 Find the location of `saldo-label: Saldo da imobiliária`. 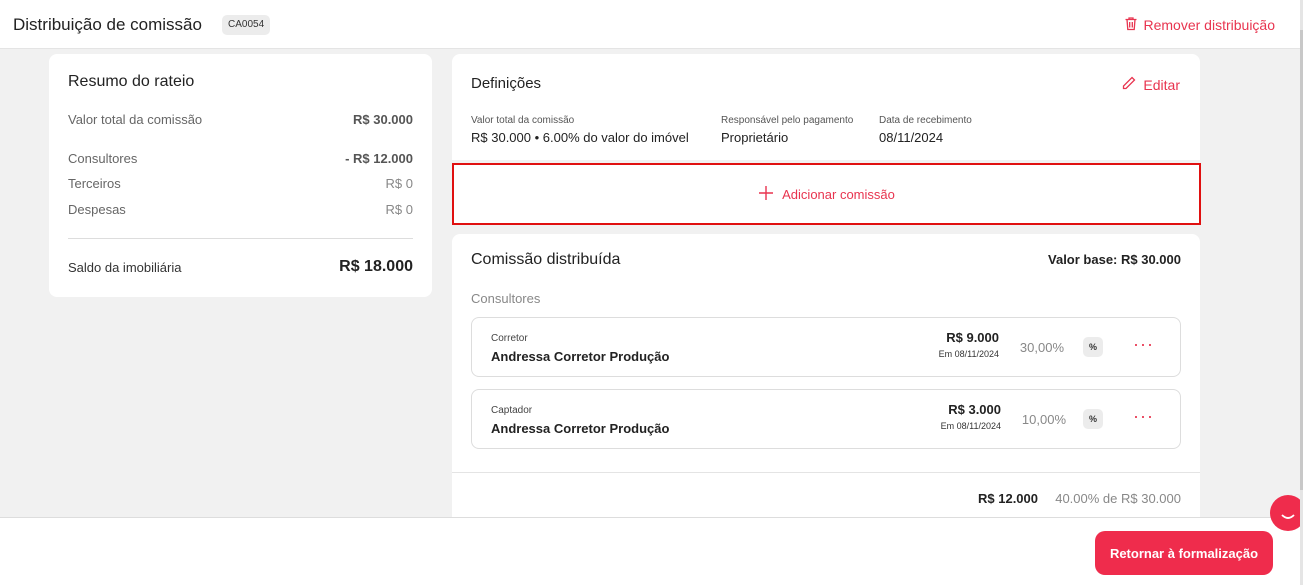

saldo-label: Saldo da imobiliária is located at coordinates (125, 267).